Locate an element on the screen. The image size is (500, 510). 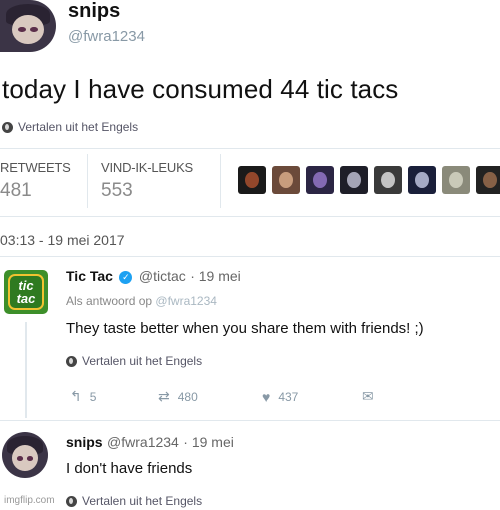
verified-badge-icon: ✓ is located at coordinates (126, 277).